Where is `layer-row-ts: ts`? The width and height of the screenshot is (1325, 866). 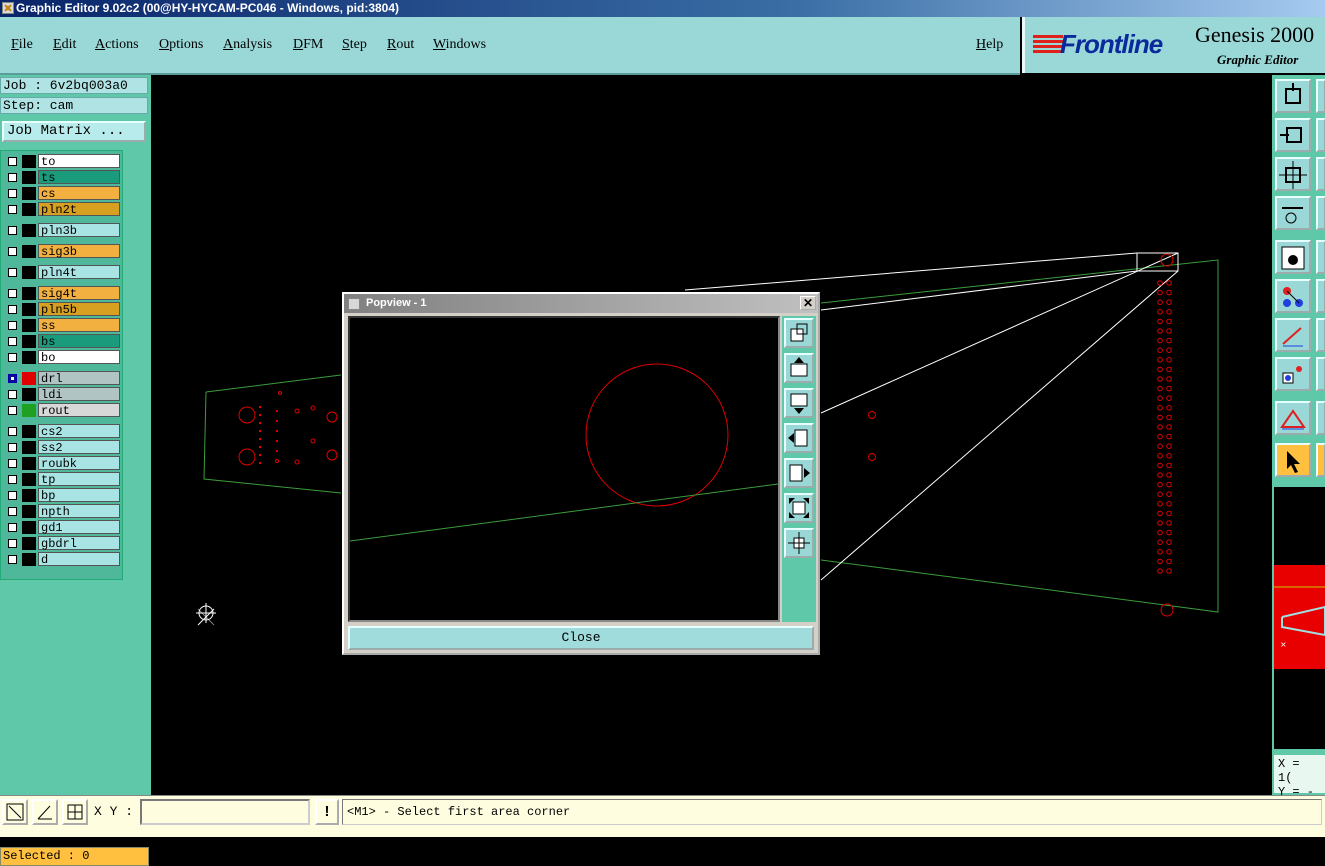
layer-row-ts: ts is located at coordinates (62, 177).